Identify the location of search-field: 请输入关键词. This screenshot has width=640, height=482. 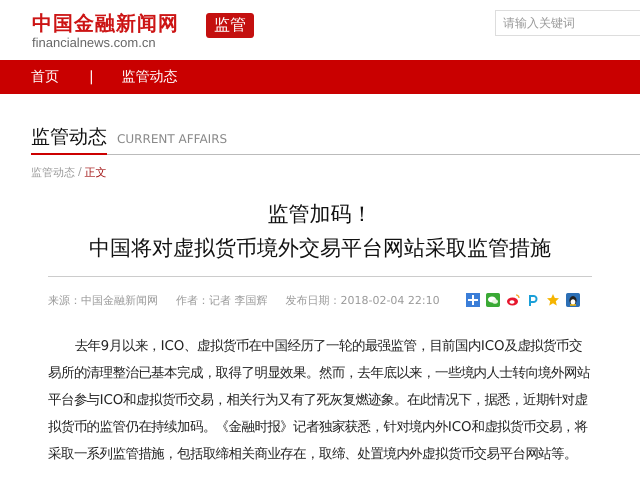
(567, 23).